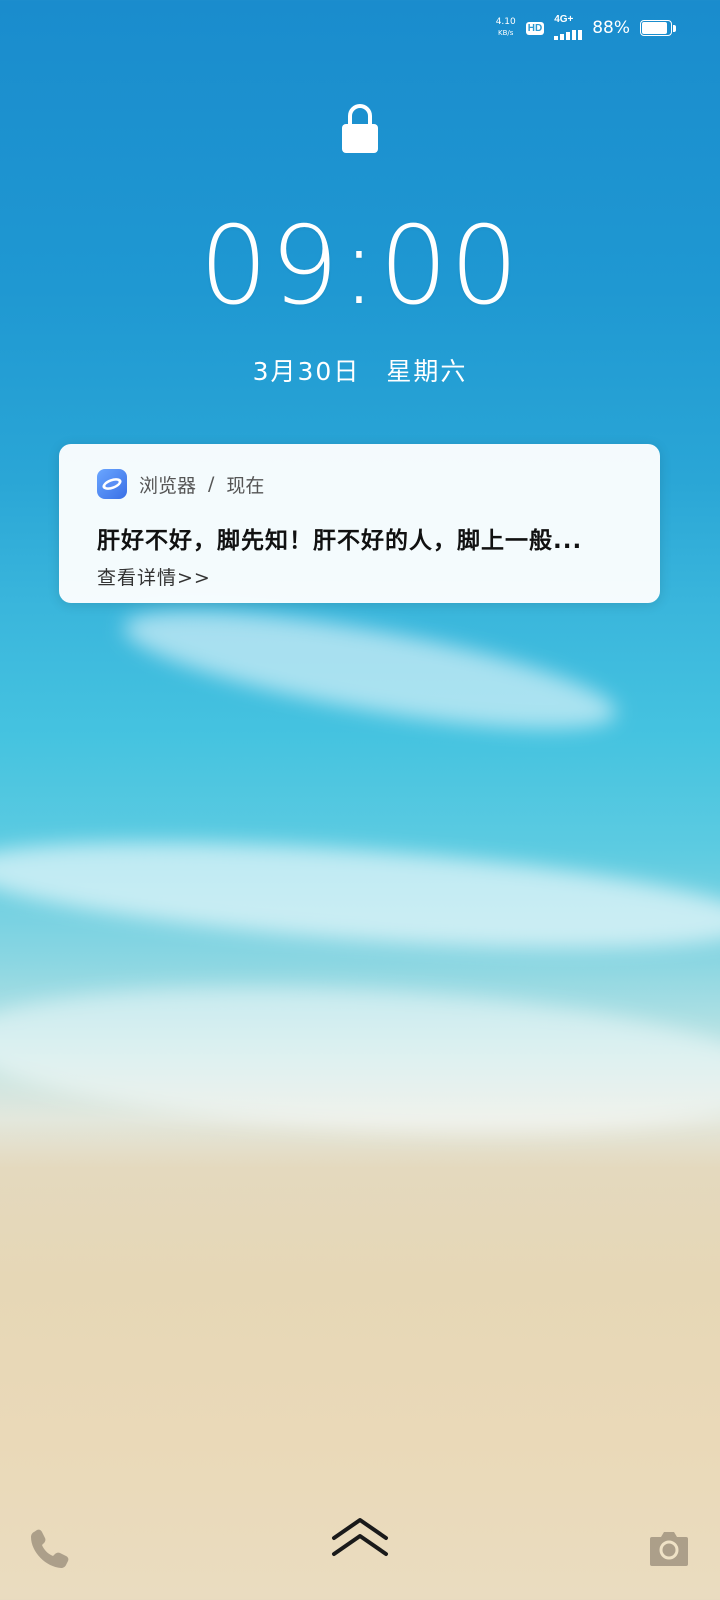 This screenshot has width=720, height=1600. Describe the element at coordinates (168, 485) in the screenshot. I see `notification-app-name: 浏览器` at that location.